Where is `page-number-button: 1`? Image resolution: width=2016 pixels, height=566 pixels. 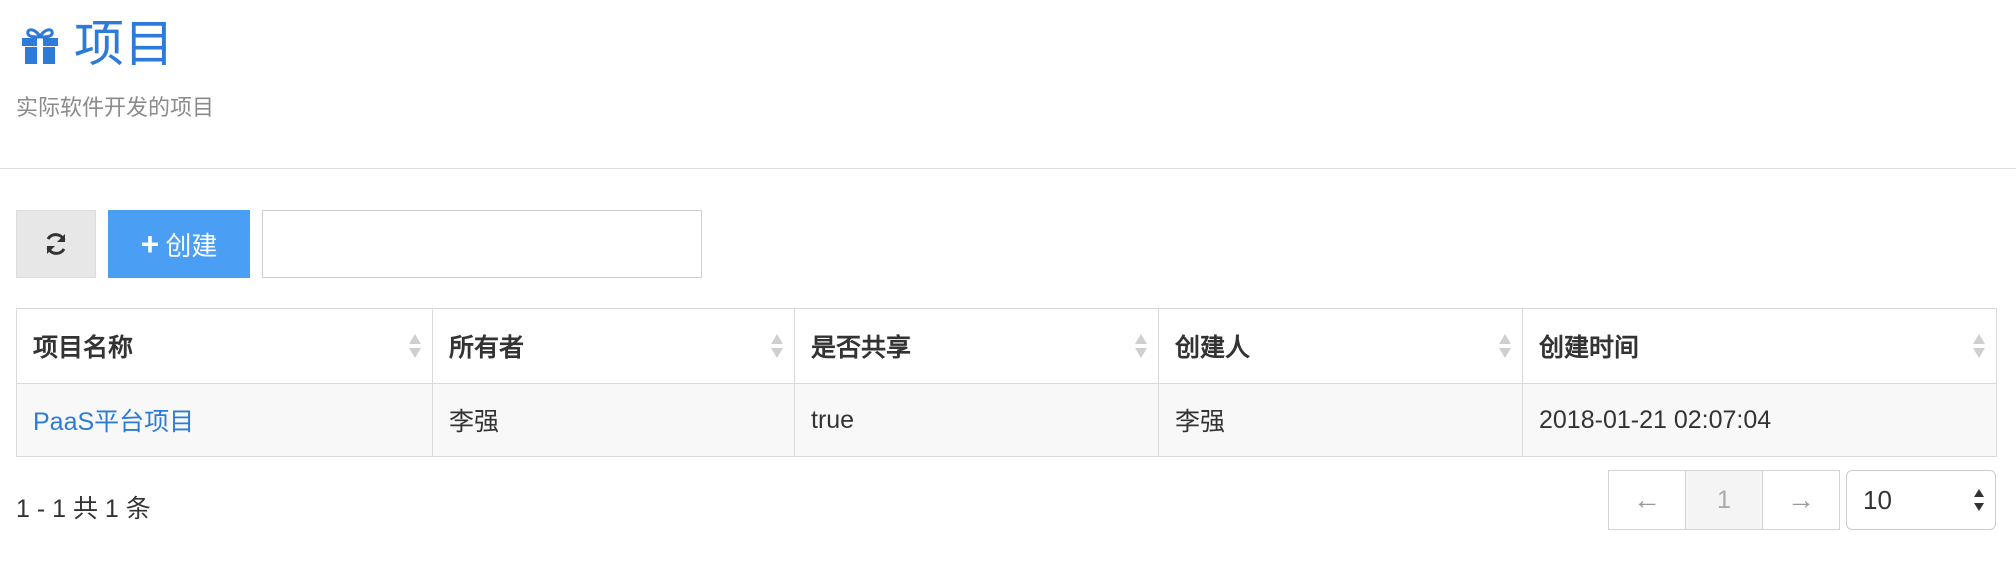 page-number-button: 1 is located at coordinates (1724, 500).